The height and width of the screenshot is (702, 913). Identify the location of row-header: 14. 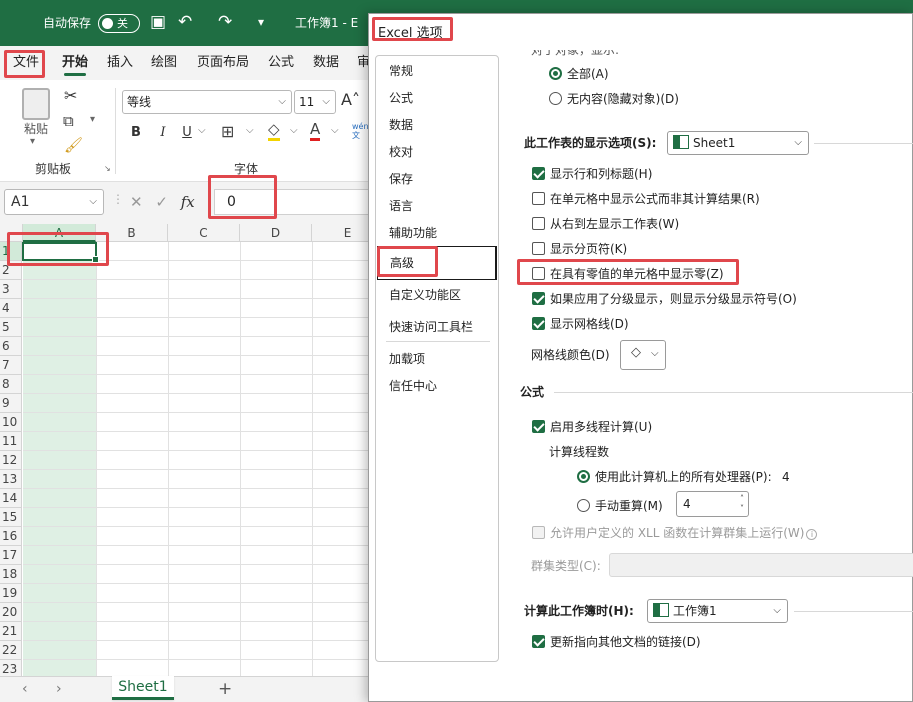
(11, 498).